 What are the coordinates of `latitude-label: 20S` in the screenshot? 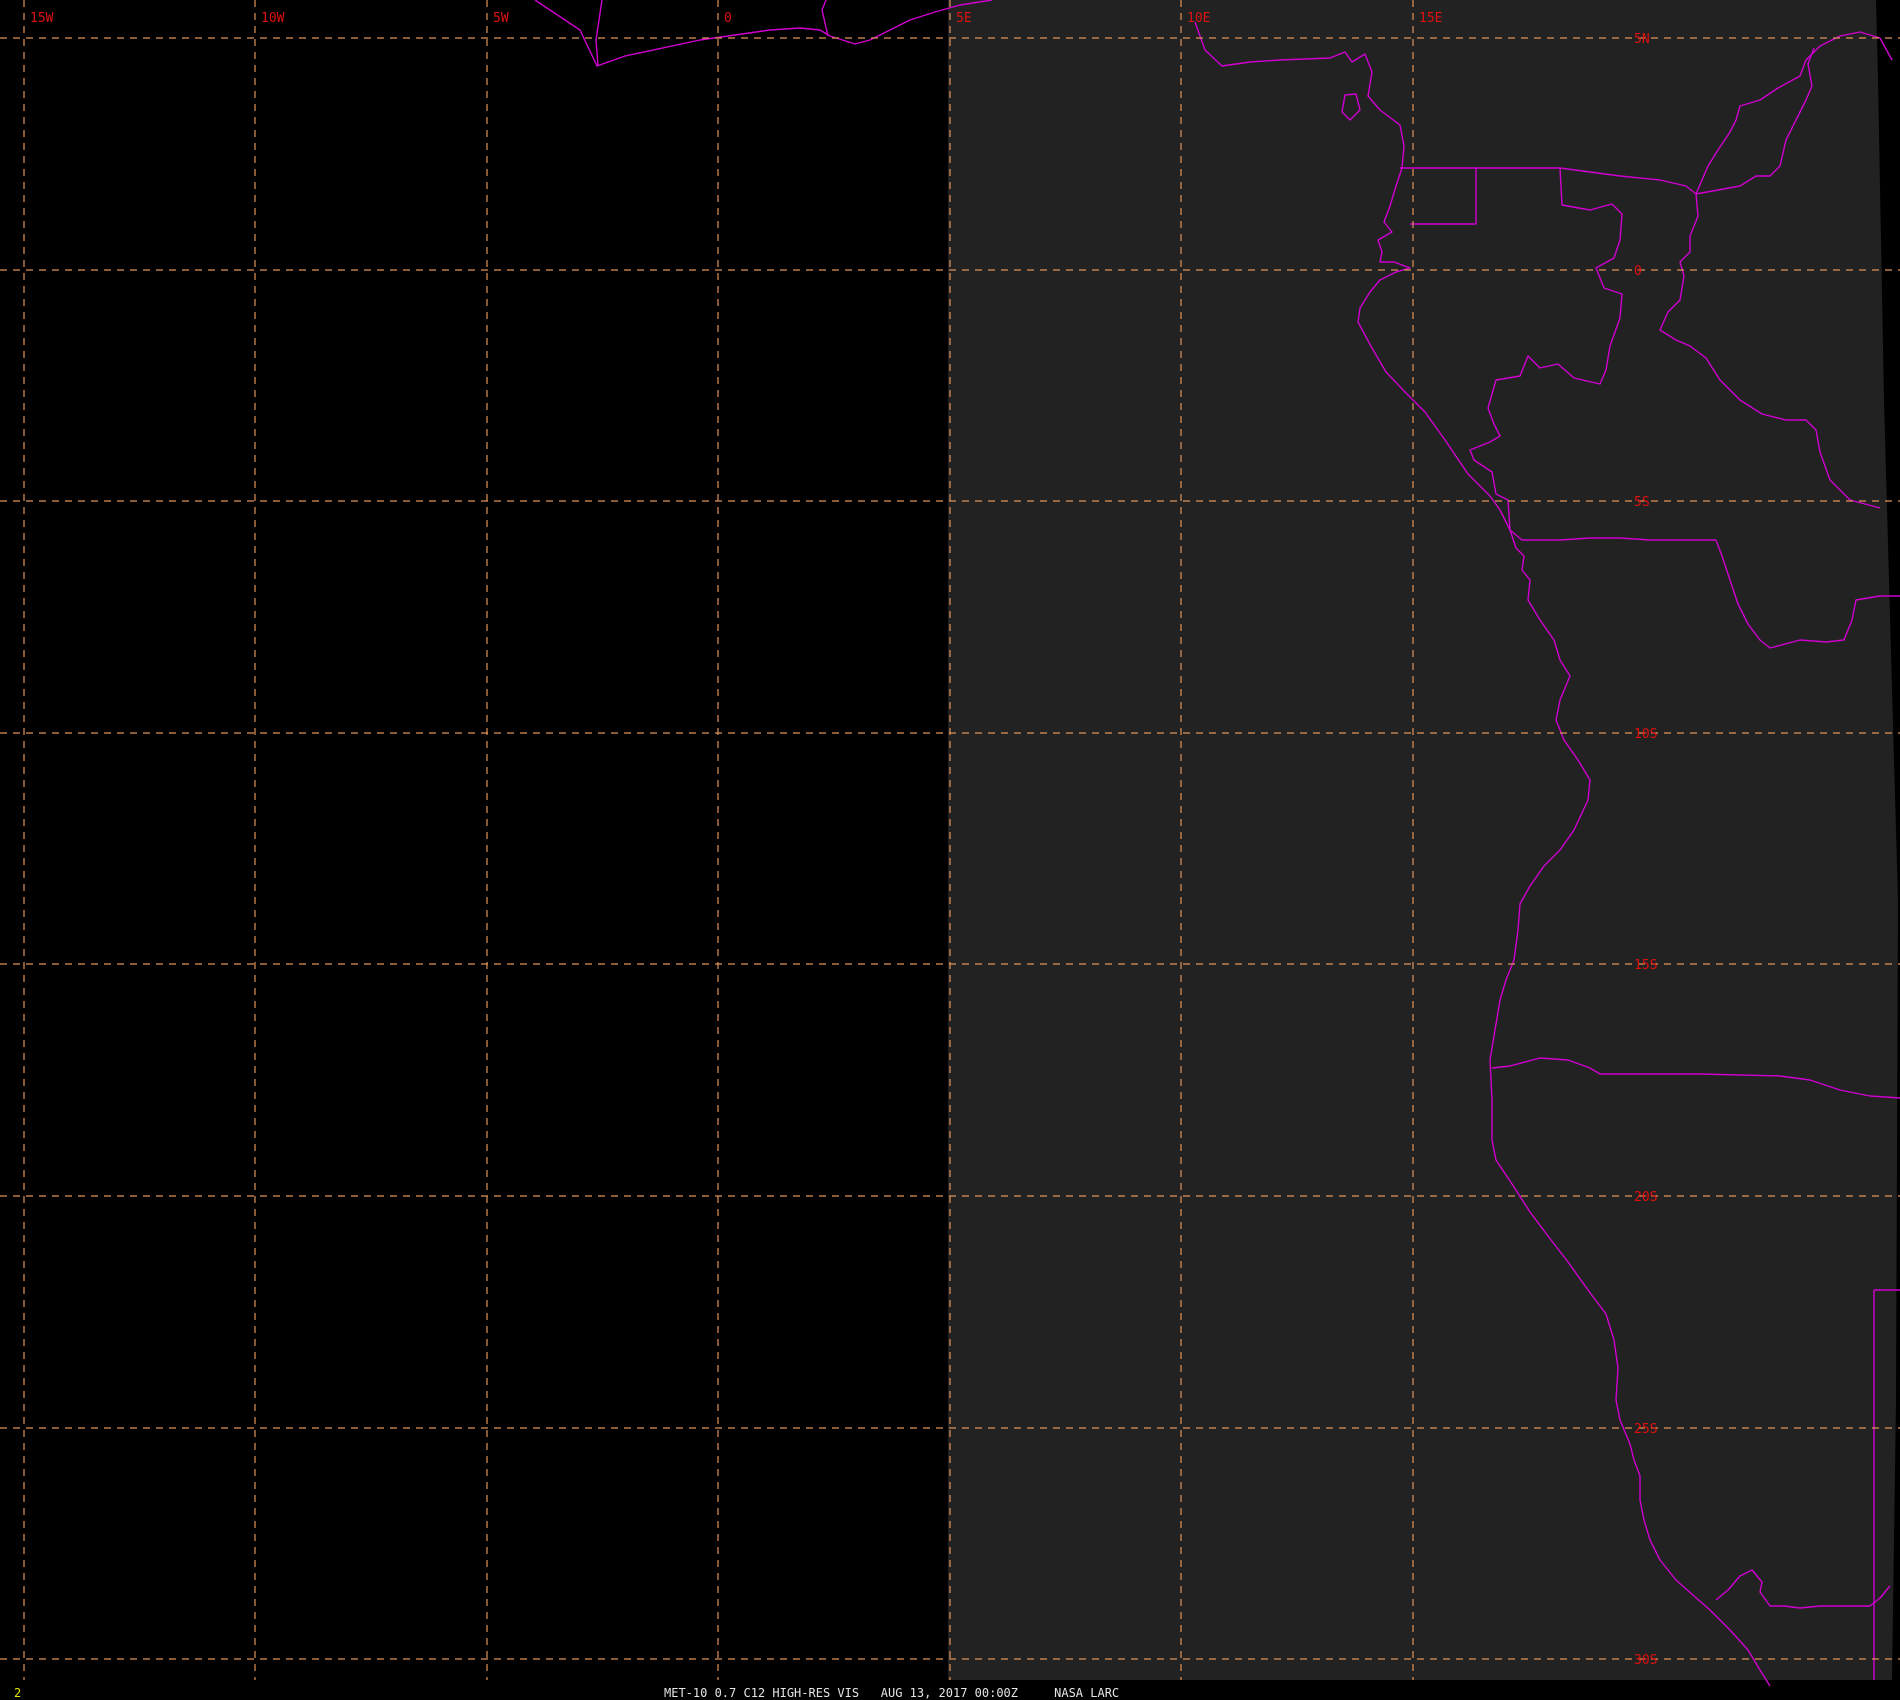 It's located at (1645, 1197).